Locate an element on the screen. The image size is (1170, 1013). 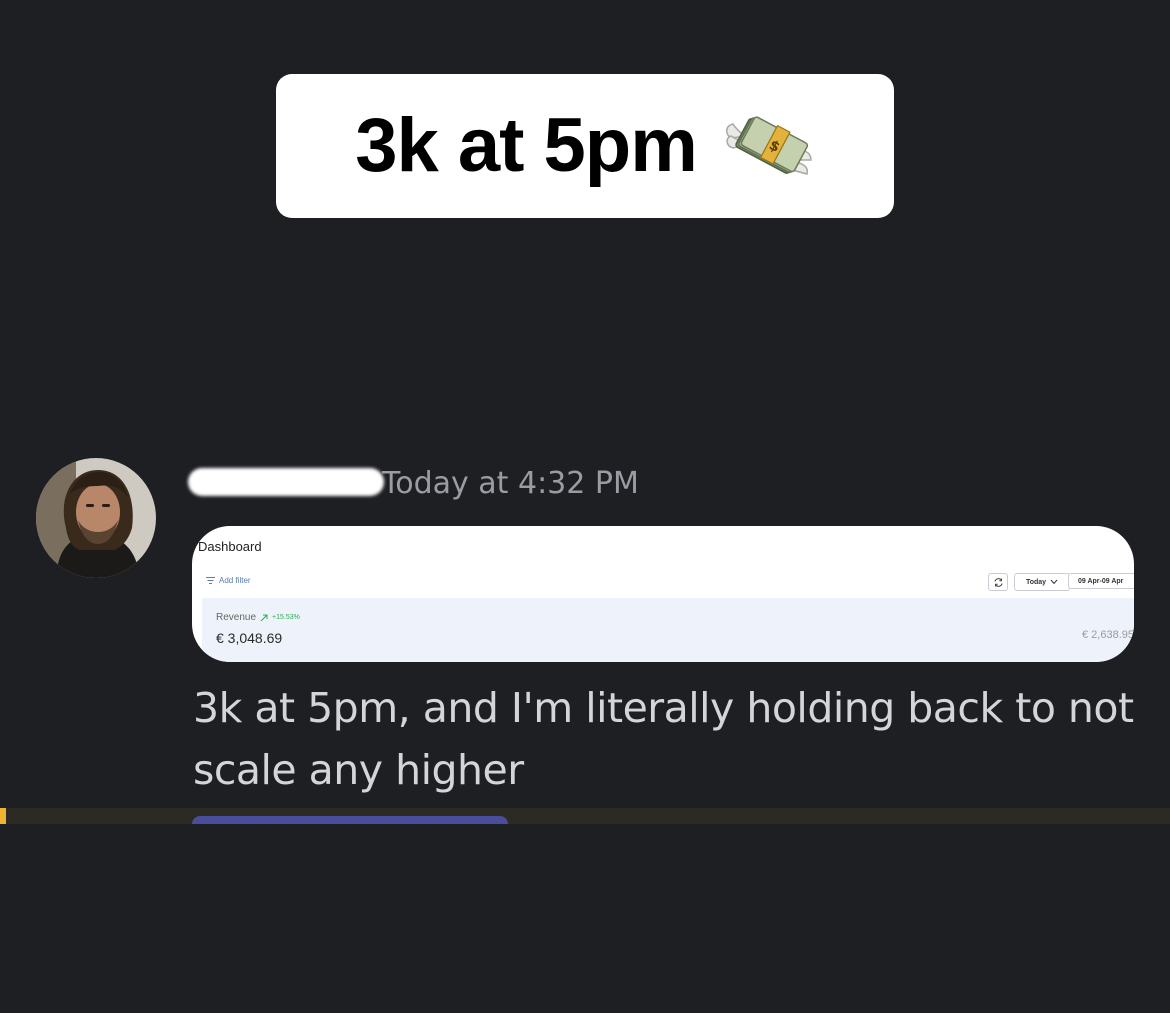
revenue-change: +15.53% is located at coordinates (286, 617).